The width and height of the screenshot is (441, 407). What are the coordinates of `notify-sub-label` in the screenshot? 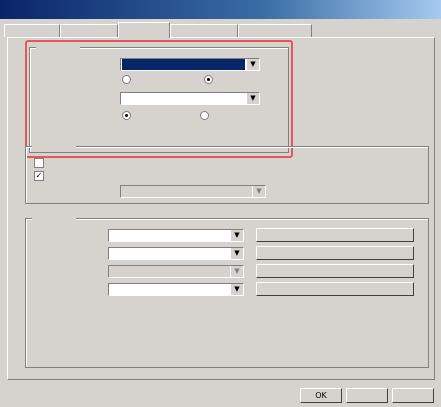 It's located at (61, 192).